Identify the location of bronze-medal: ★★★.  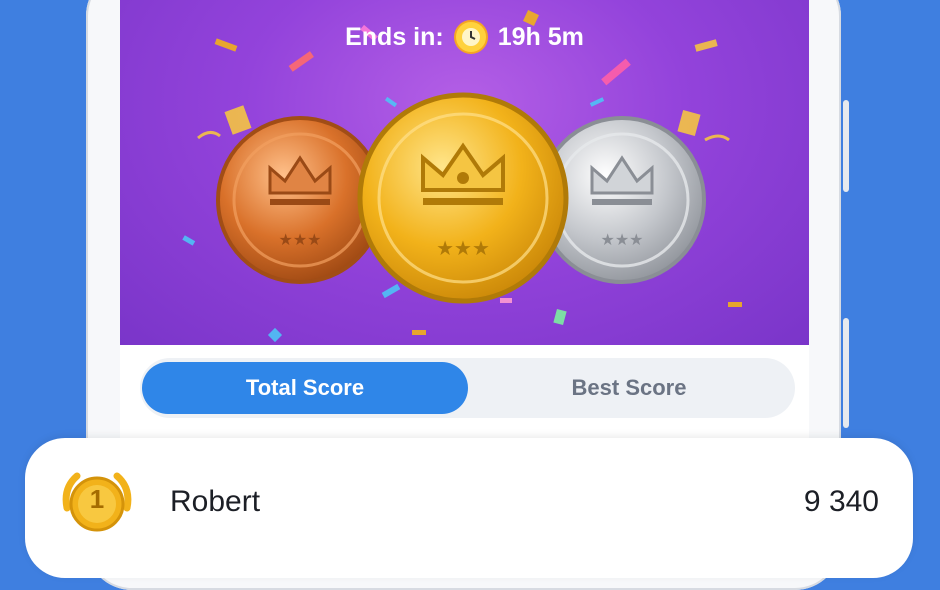
(300, 200).